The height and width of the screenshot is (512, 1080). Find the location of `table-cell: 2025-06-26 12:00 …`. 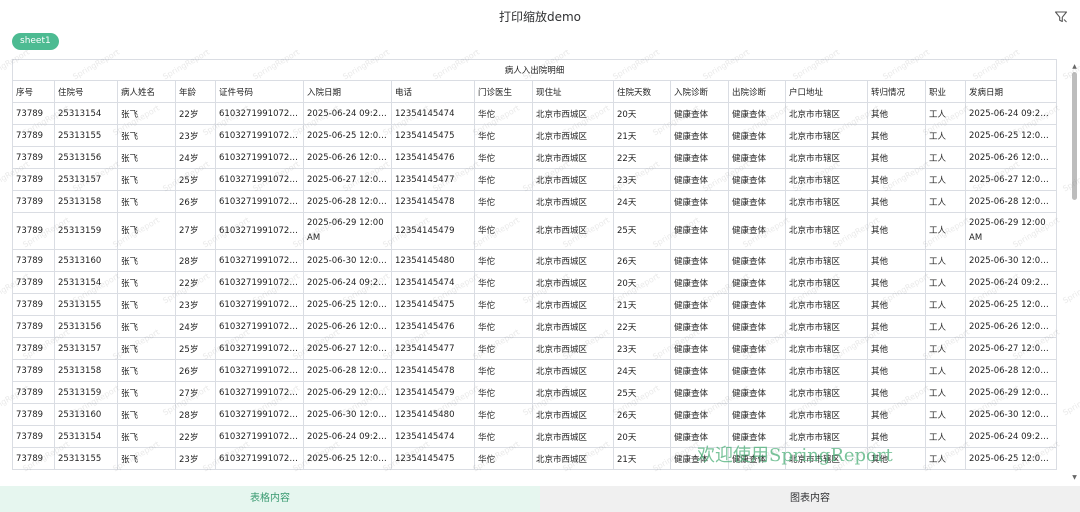

table-cell: 2025-06-26 12:00 … is located at coordinates (348, 327).